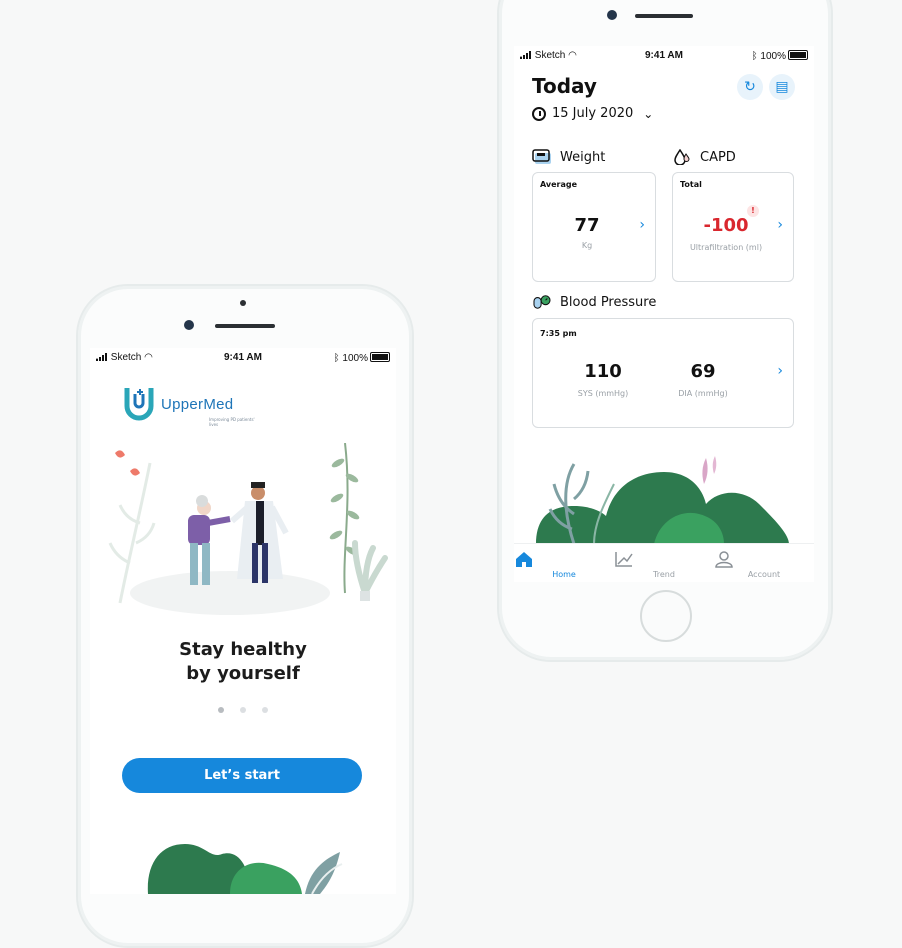 This screenshot has height=948, width=902. I want to click on headline-line-2: by yourself, so click(243, 673).